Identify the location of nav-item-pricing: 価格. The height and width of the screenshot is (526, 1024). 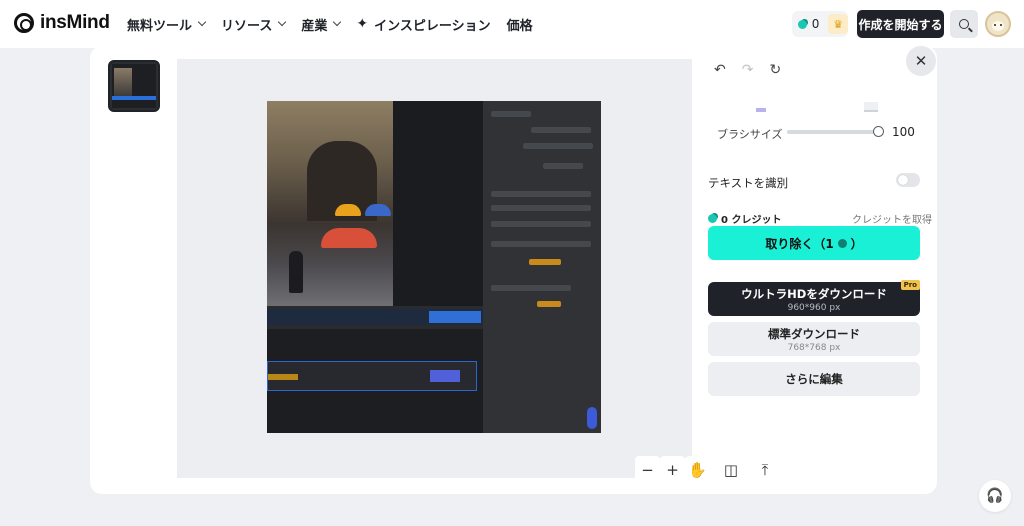
(520, 24).